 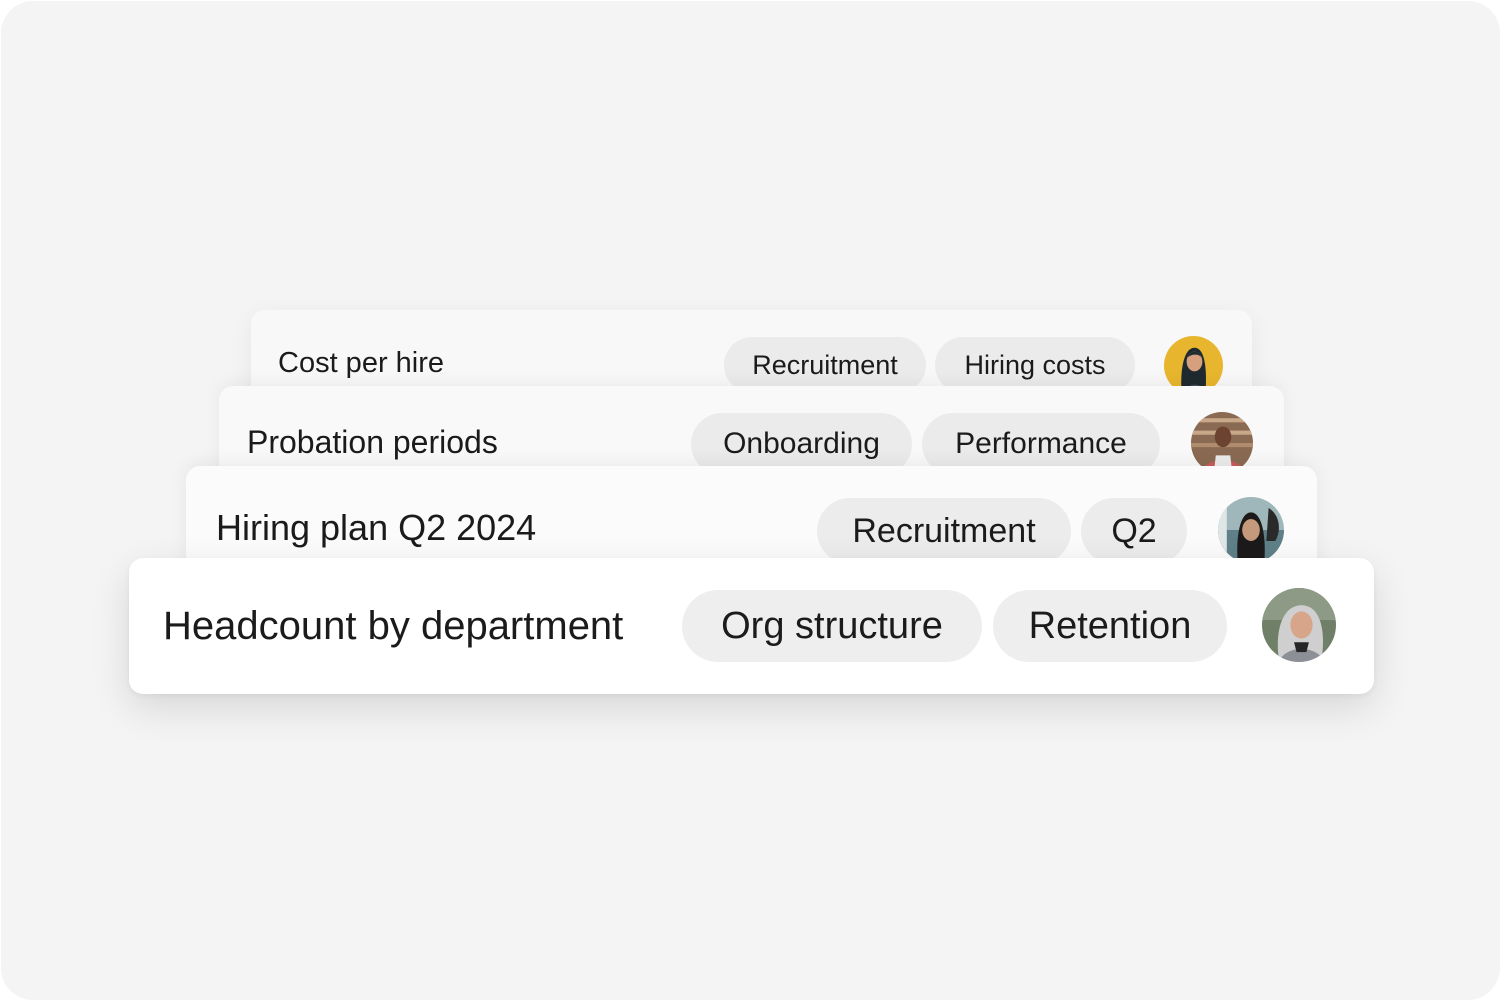 I want to click on card-title: Cost per hire, so click(x=361, y=363).